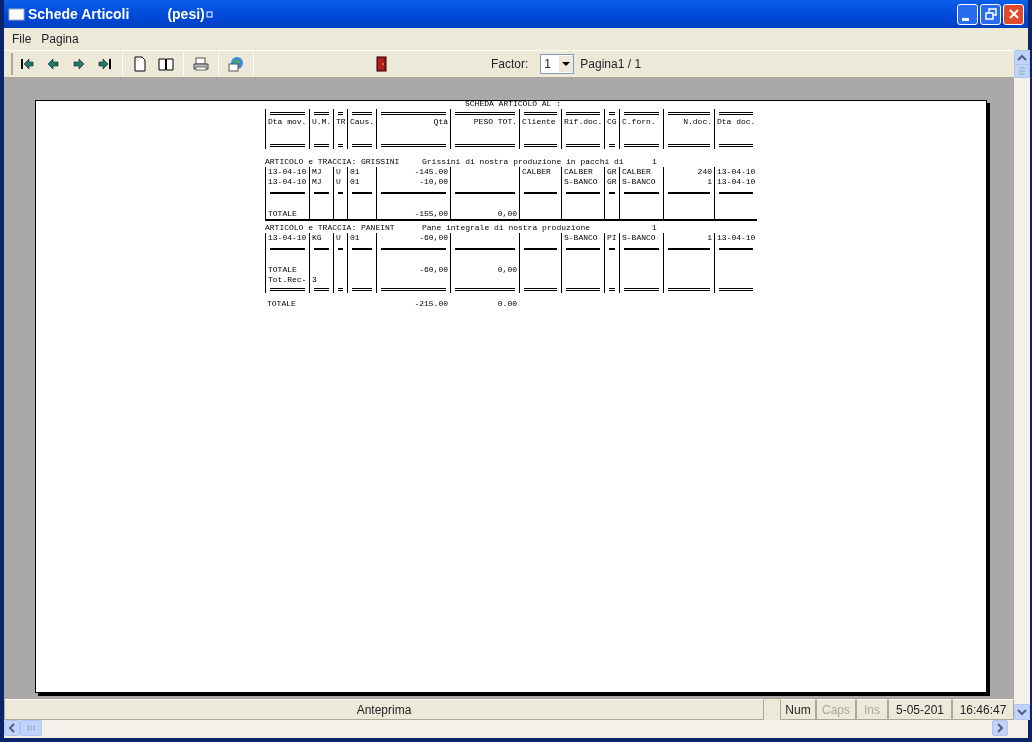 Image resolution: width=1032 pixels, height=742 pixels. Describe the element at coordinates (611, 64) in the screenshot. I see `page-indicator: Pagina1 / 1` at that location.